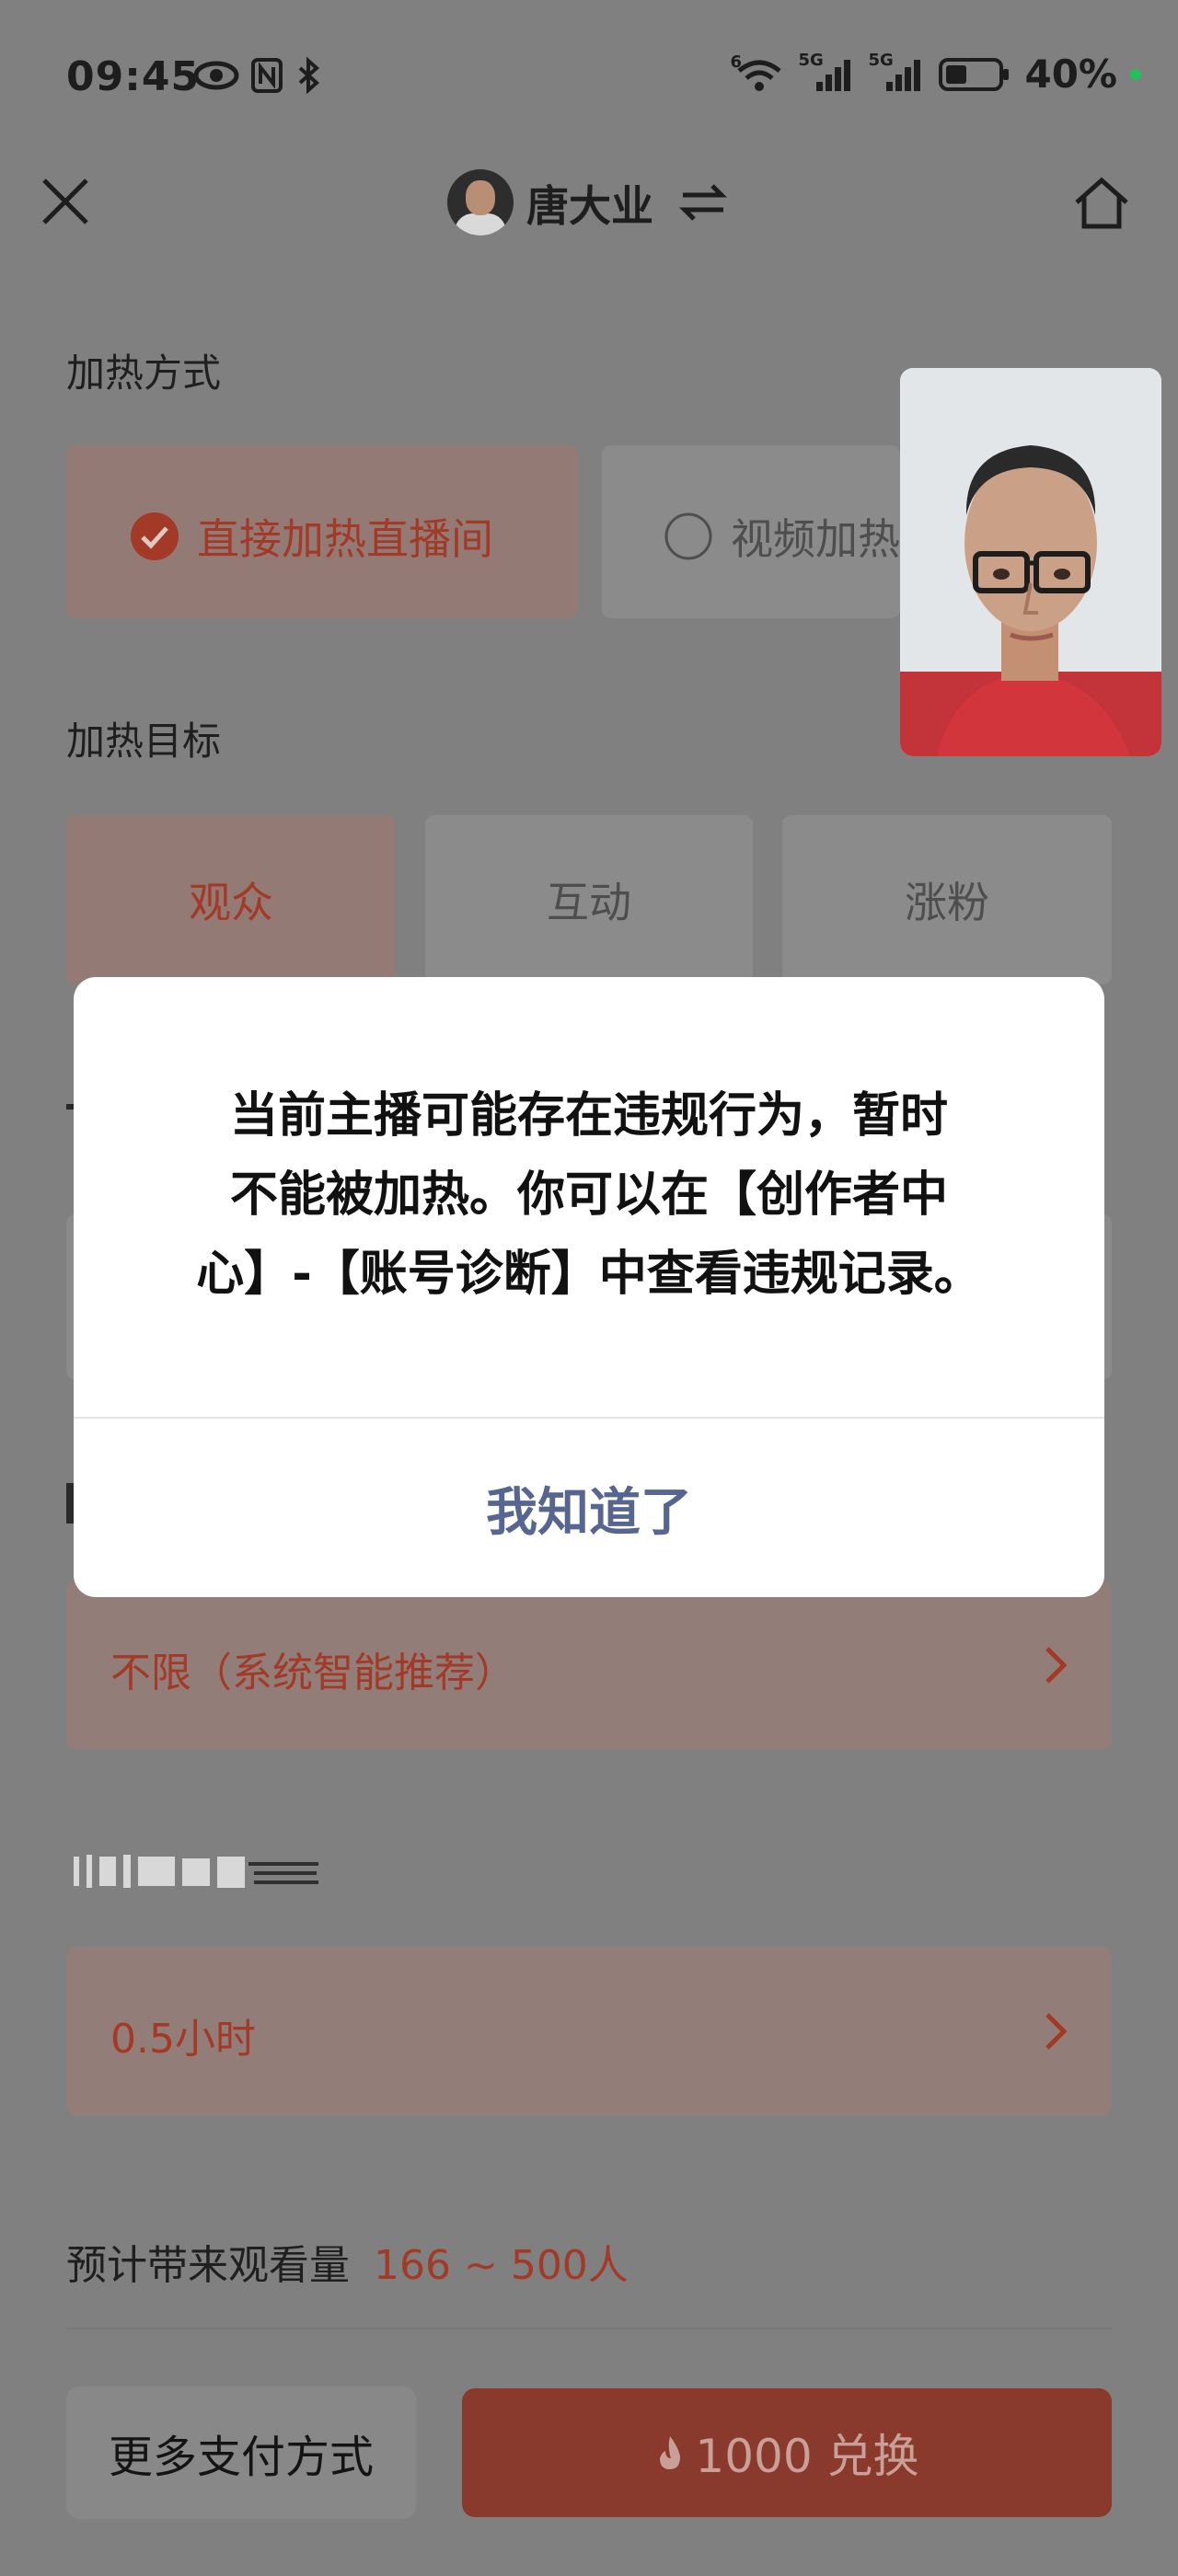 This screenshot has height=2576, width=1178. I want to click on duration-selector: 0.5小时, so click(589, 2031).